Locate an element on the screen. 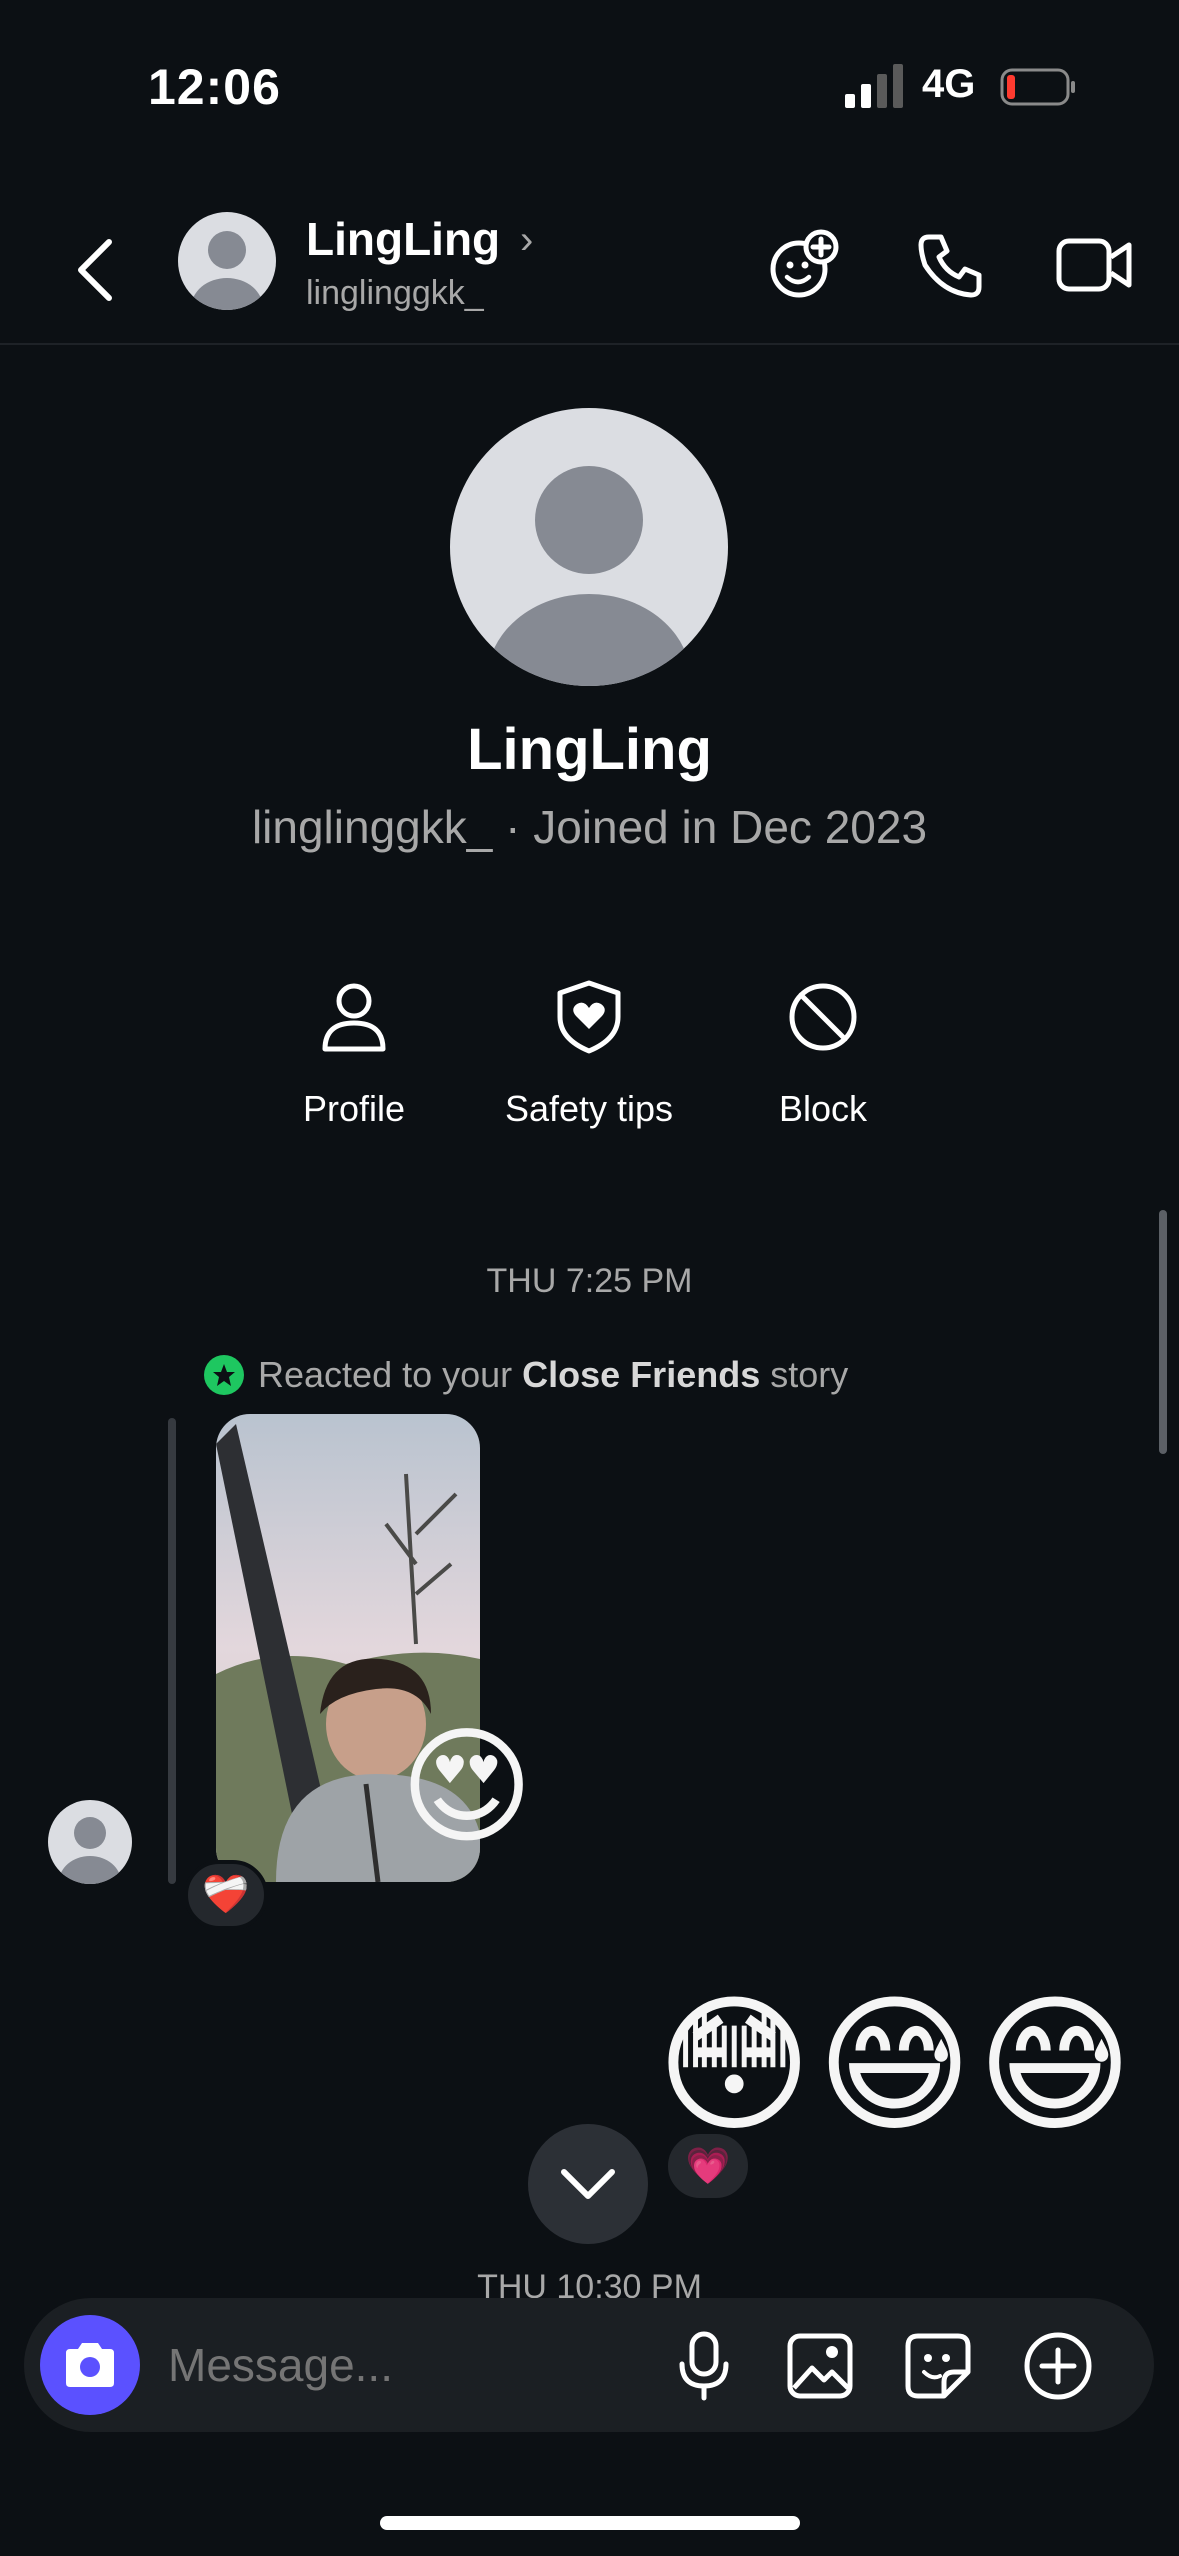  image-icon is located at coordinates (820, 2366).